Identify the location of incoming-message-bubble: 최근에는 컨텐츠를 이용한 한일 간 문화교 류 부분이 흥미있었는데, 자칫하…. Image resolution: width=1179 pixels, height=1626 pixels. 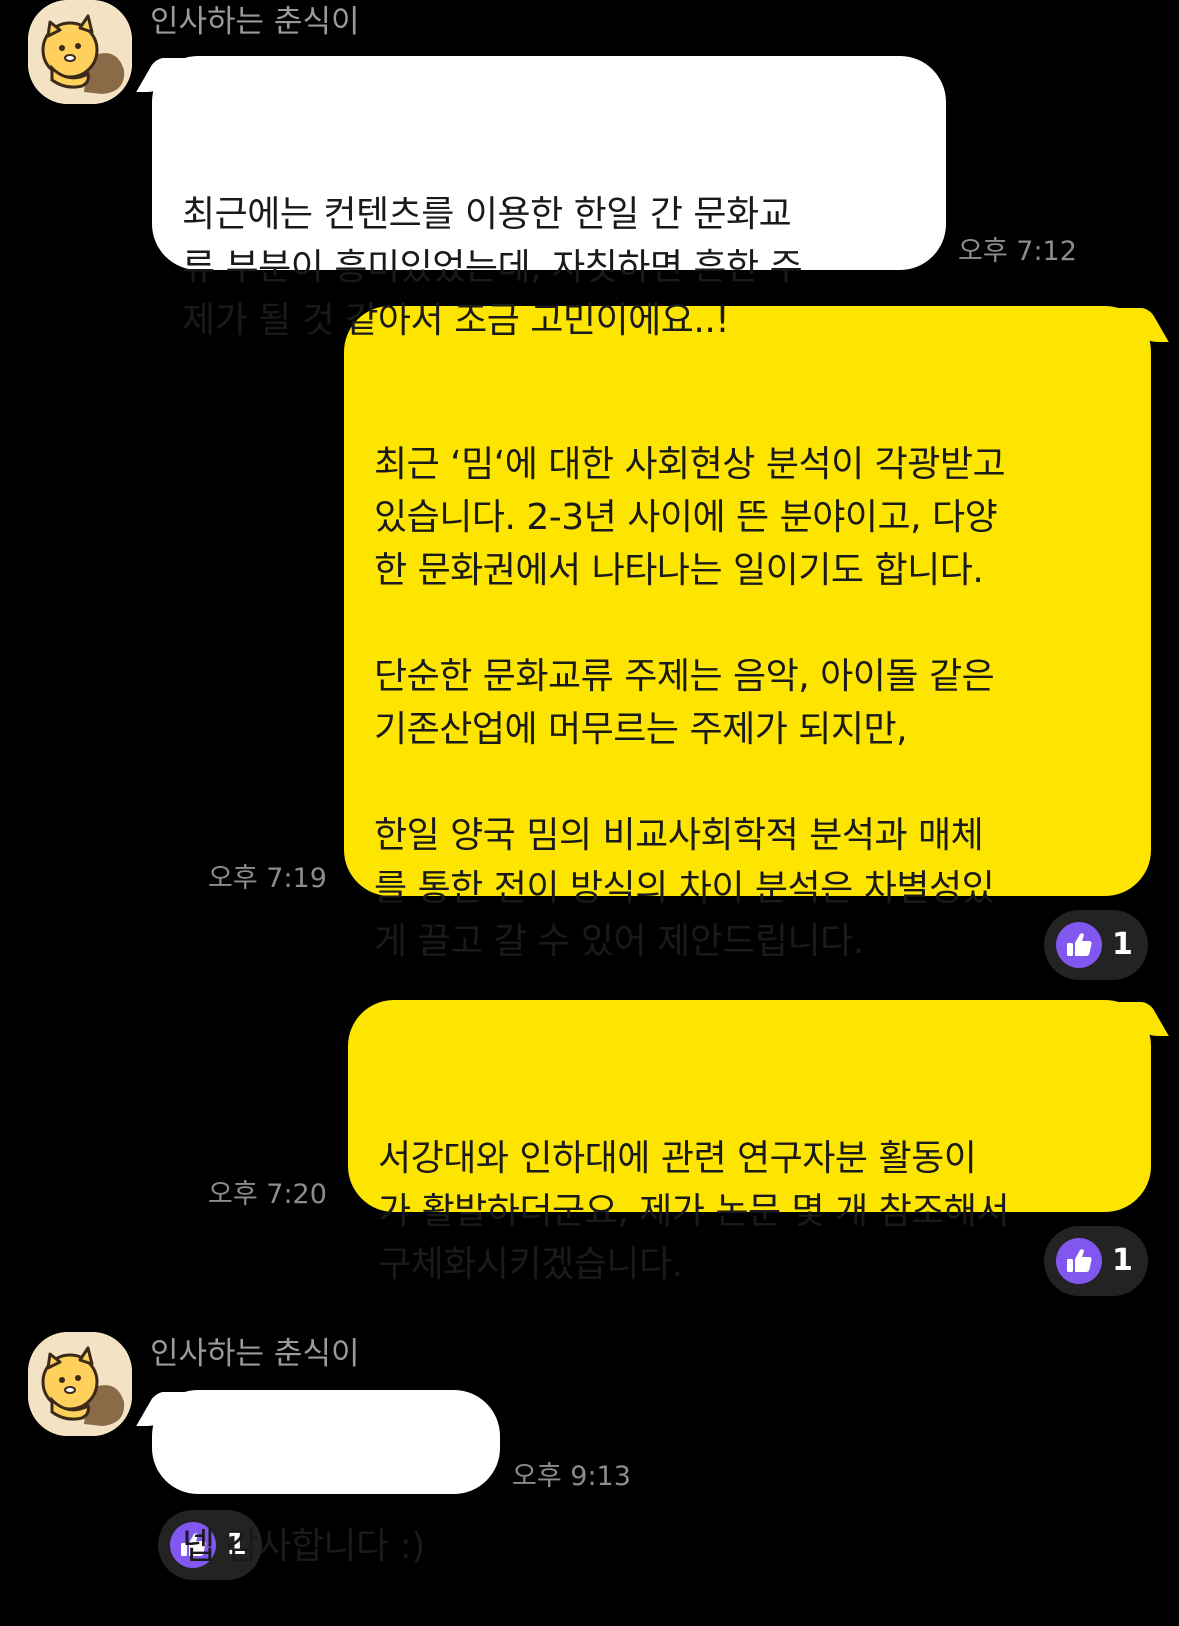
(549, 198).